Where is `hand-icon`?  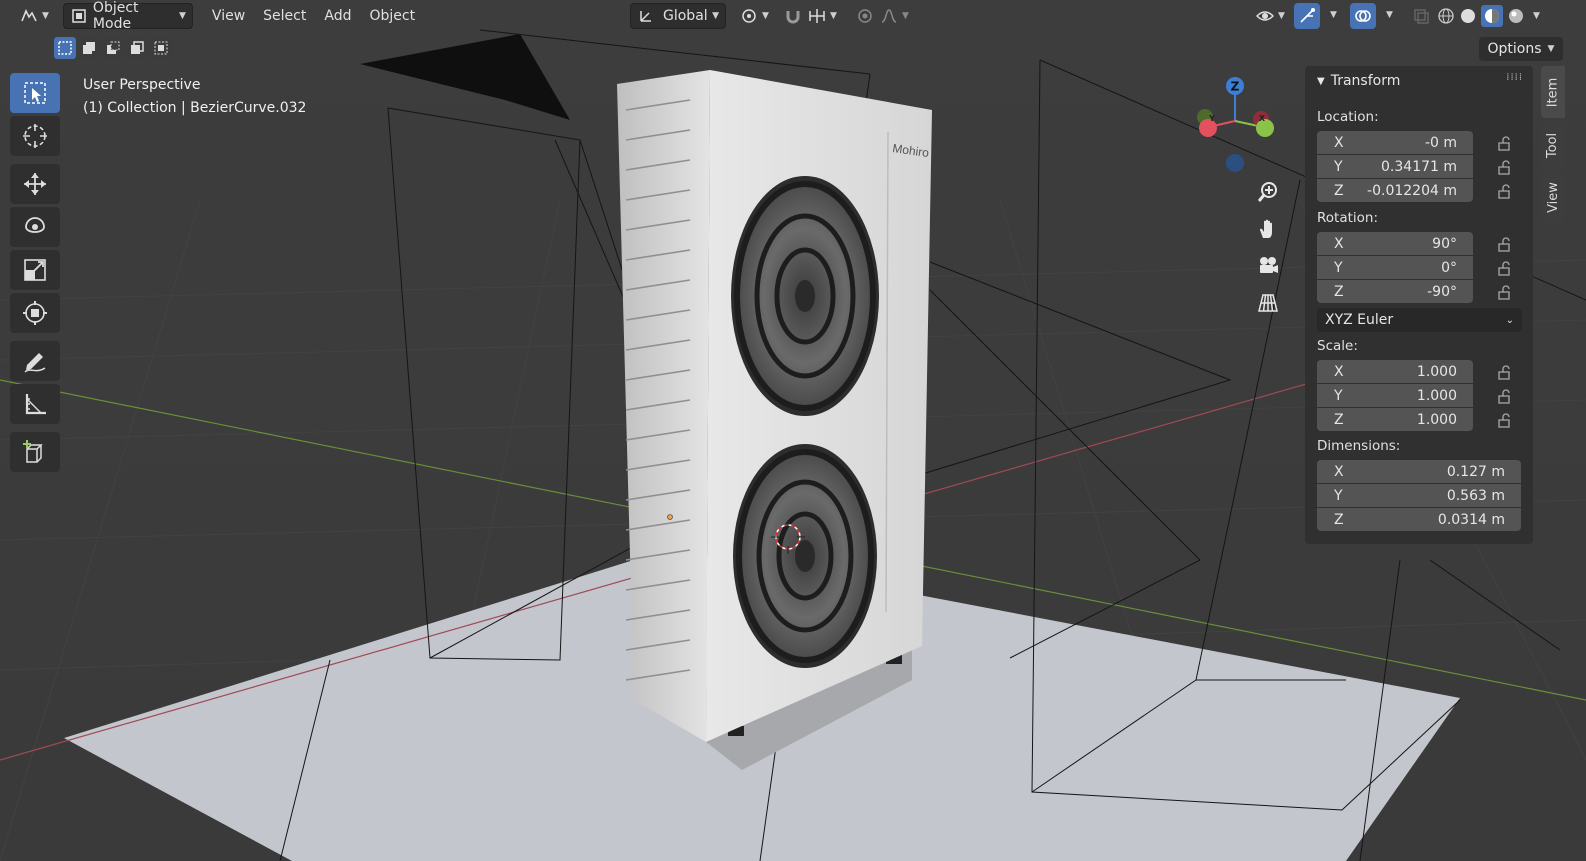
hand-icon is located at coordinates (1266, 228).